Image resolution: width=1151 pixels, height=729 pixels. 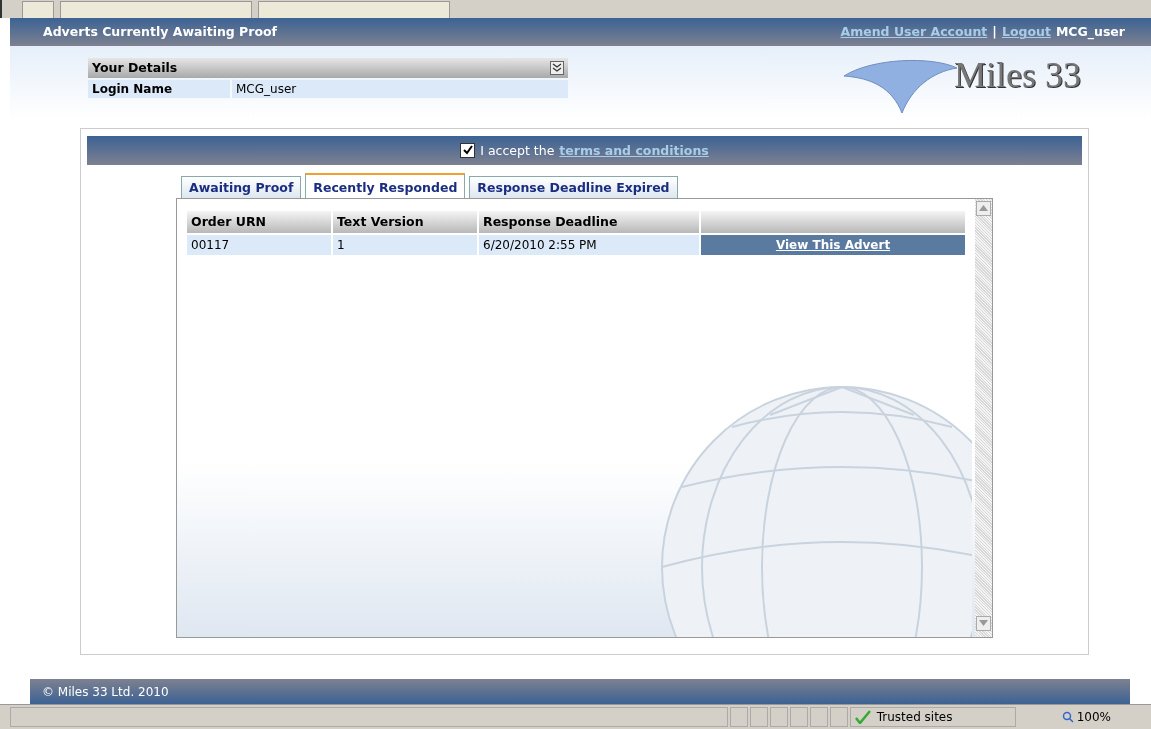 What do you see at coordinates (259, 244) in the screenshot?
I see `table-cell: 00117` at bounding box center [259, 244].